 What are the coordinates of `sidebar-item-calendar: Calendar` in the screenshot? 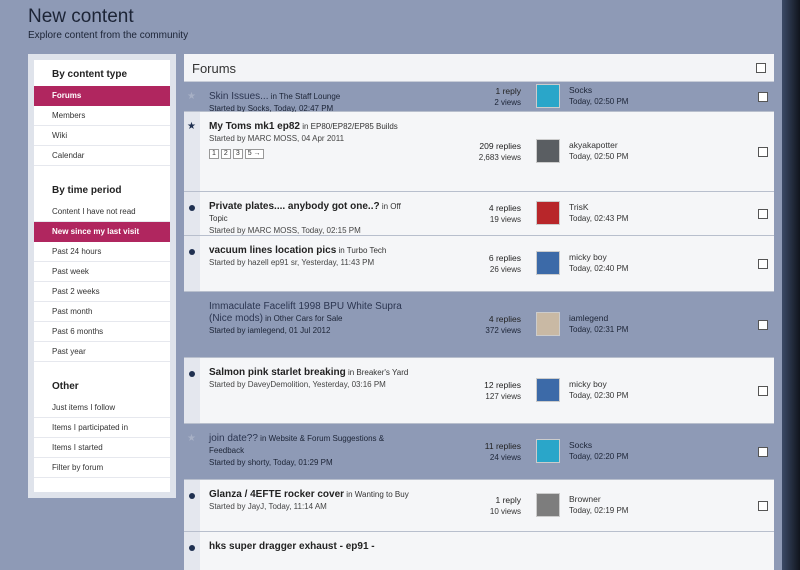 It's located at (102, 156).